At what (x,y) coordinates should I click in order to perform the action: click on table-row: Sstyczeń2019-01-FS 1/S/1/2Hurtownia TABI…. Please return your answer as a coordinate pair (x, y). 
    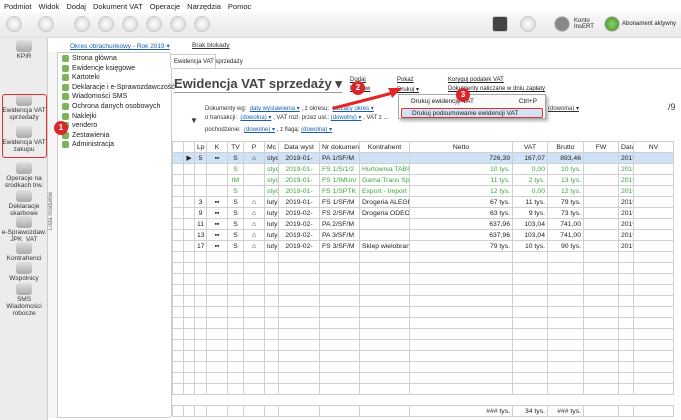
    Looking at the image, I should click on (423, 169).